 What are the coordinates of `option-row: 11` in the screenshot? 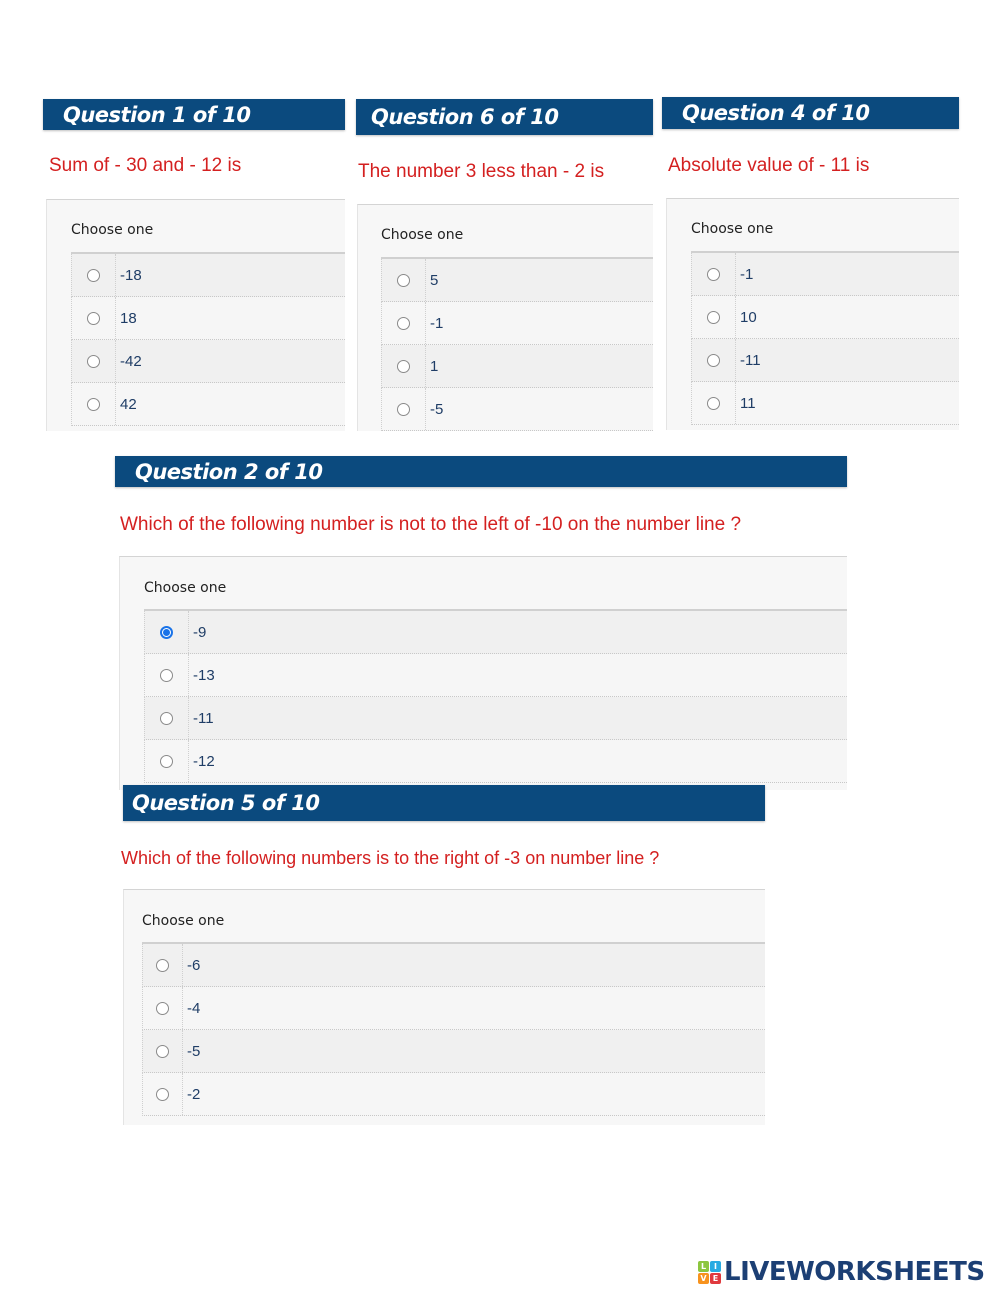 It's located at (825, 403).